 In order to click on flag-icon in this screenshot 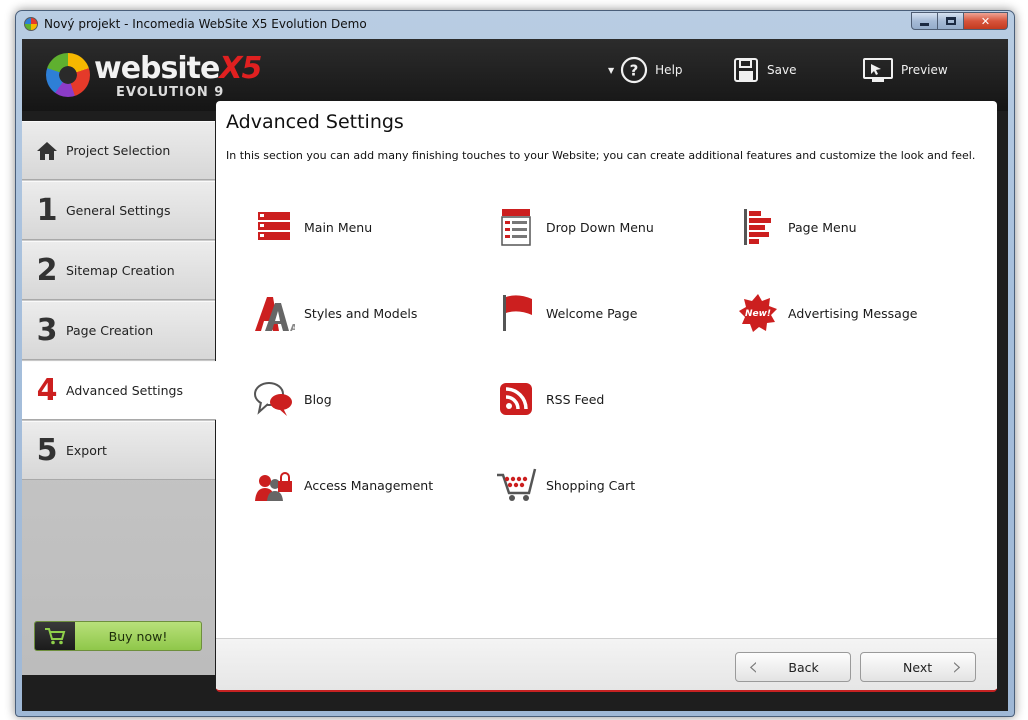, I will do `click(516, 313)`.